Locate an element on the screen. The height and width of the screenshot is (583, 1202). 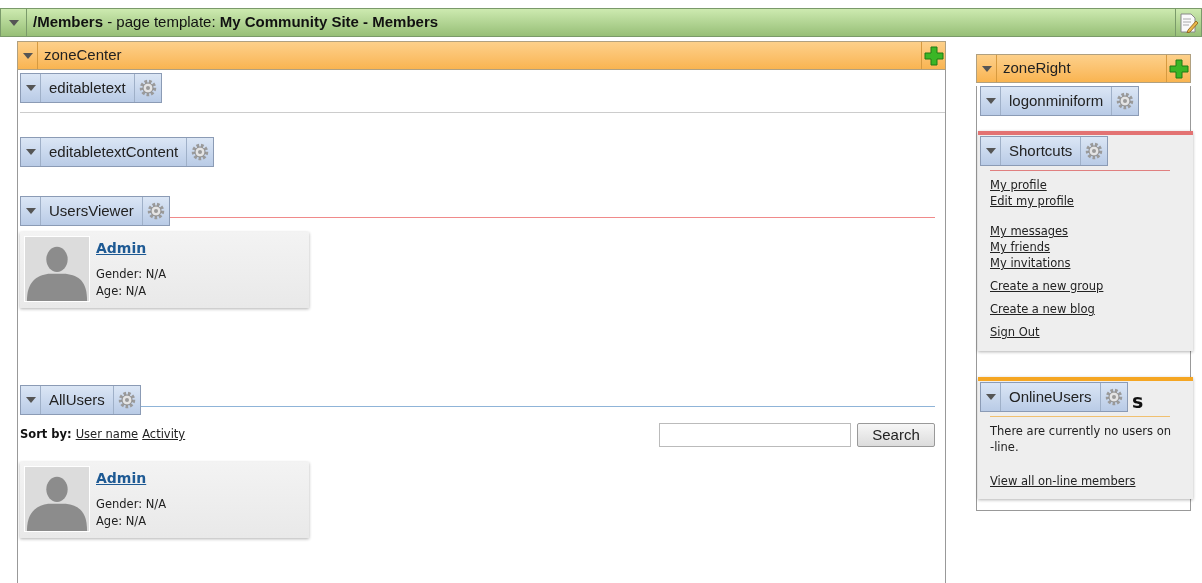
webpart-handle: logonminiform is located at coordinates (1060, 101).